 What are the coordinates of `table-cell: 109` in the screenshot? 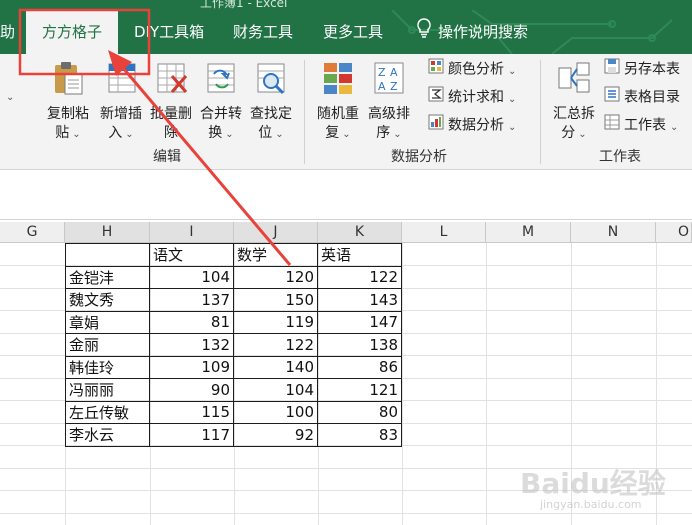 It's located at (191, 367).